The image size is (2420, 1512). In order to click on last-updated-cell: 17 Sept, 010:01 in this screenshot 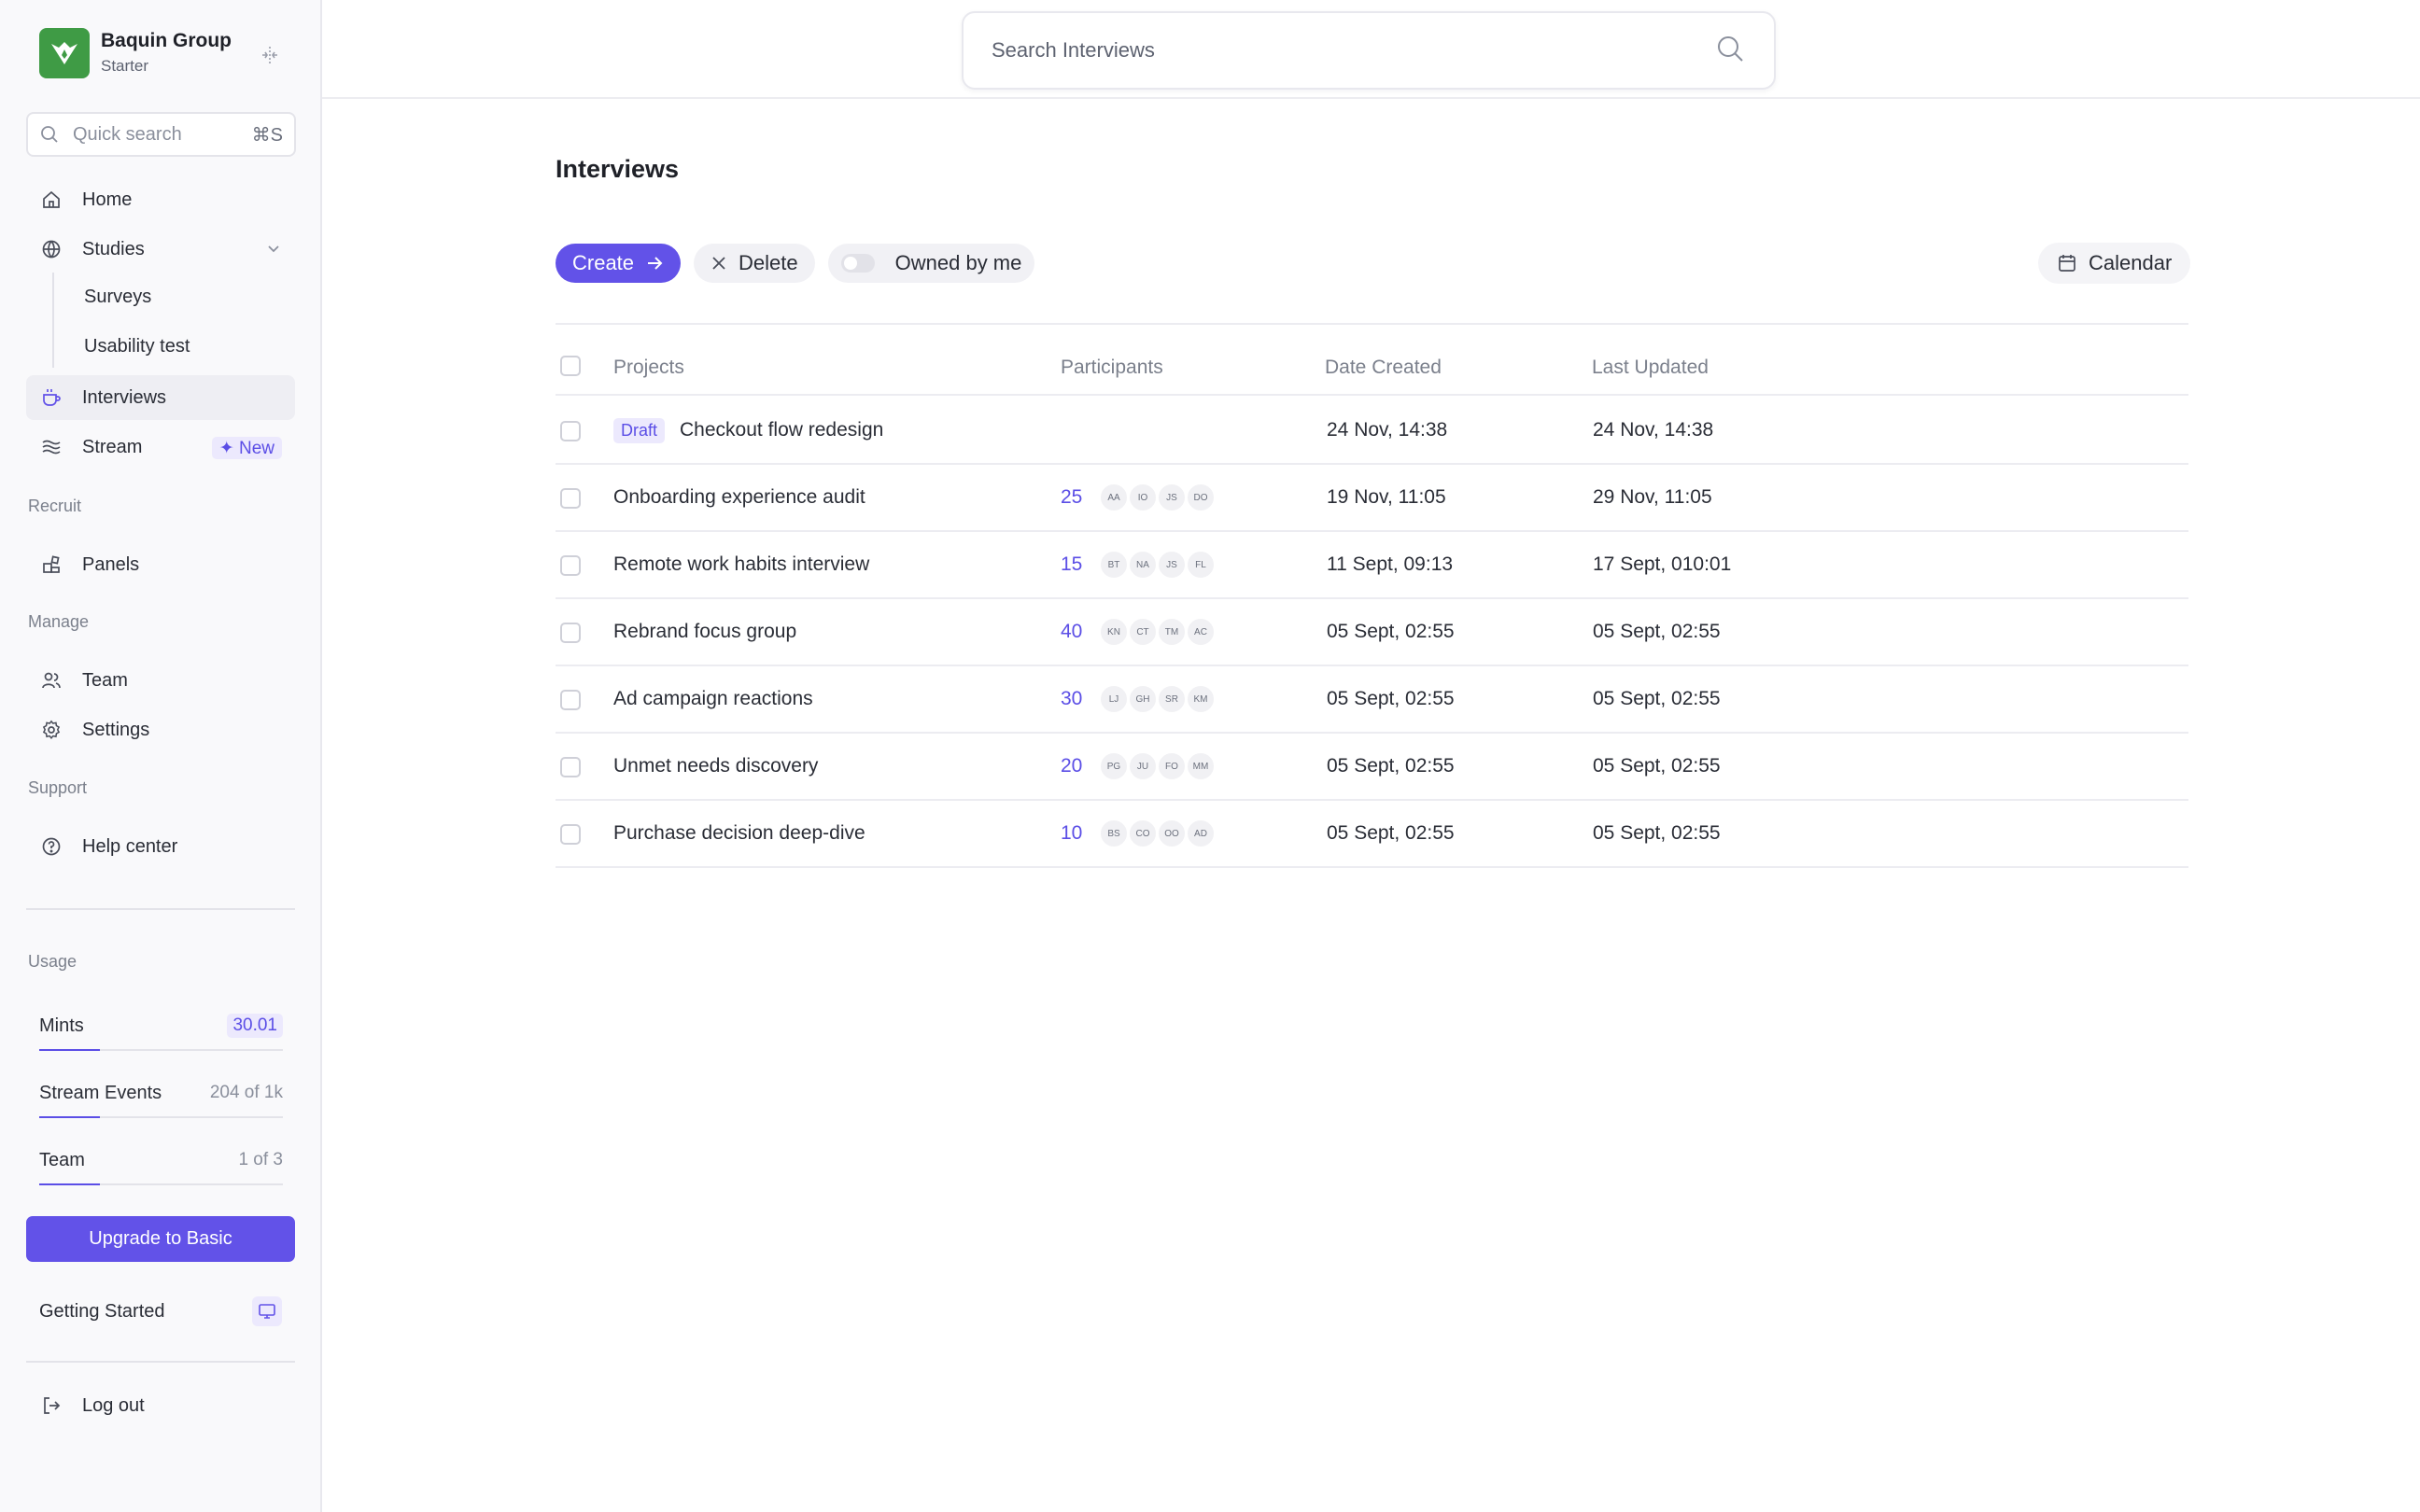, I will do `click(1663, 564)`.